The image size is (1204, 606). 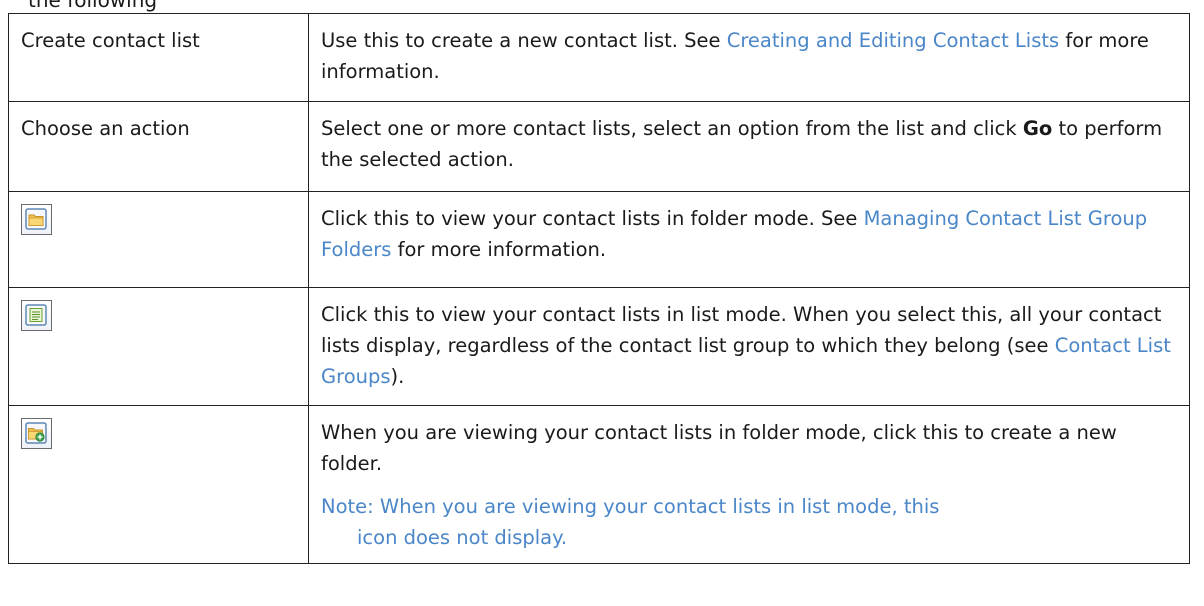 I want to click on creating-editing-contact-lists-link: Creating and Editing Contact Lists, so click(x=893, y=40).